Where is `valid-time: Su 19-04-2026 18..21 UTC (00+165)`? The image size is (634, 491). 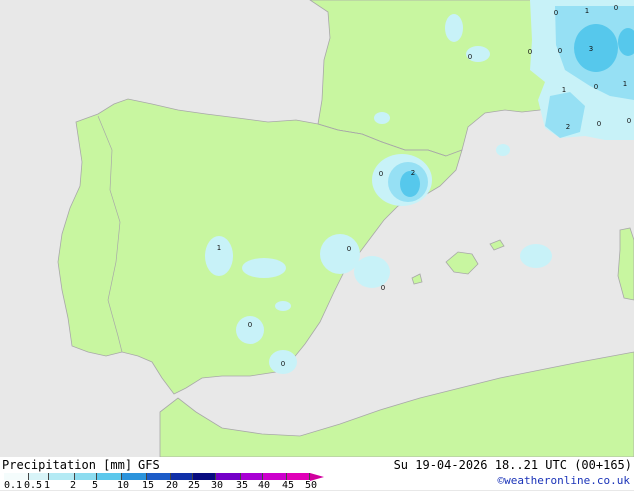
valid-time: Su 19-04-2026 18..21 UTC (00+165) is located at coordinates (512, 465).